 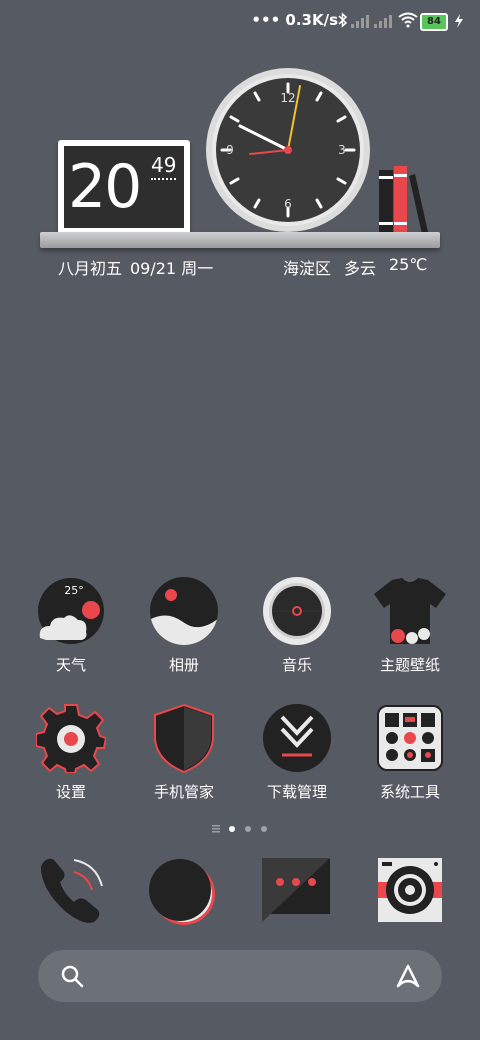 I want to click on app-weather: 25° 天气, so click(x=71, y=625).